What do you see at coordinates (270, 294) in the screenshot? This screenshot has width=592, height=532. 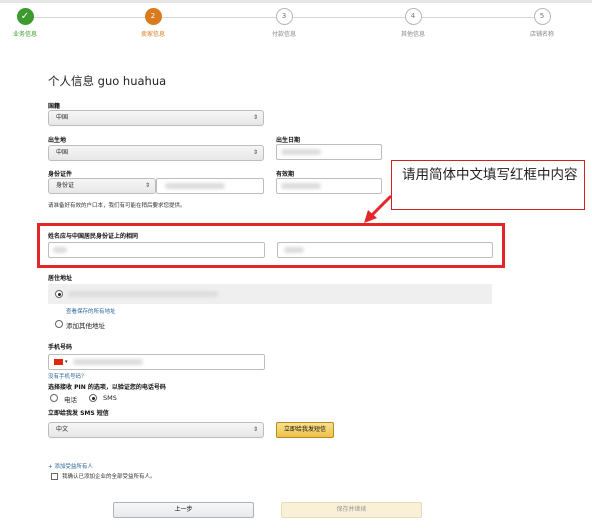 I see `saved-address-option` at bounding box center [270, 294].